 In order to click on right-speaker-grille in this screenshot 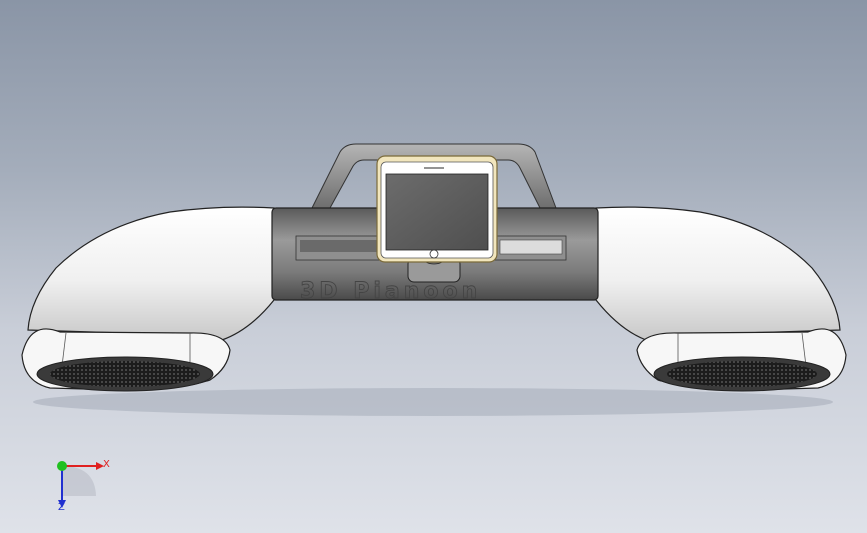, I will do `click(742, 374)`.